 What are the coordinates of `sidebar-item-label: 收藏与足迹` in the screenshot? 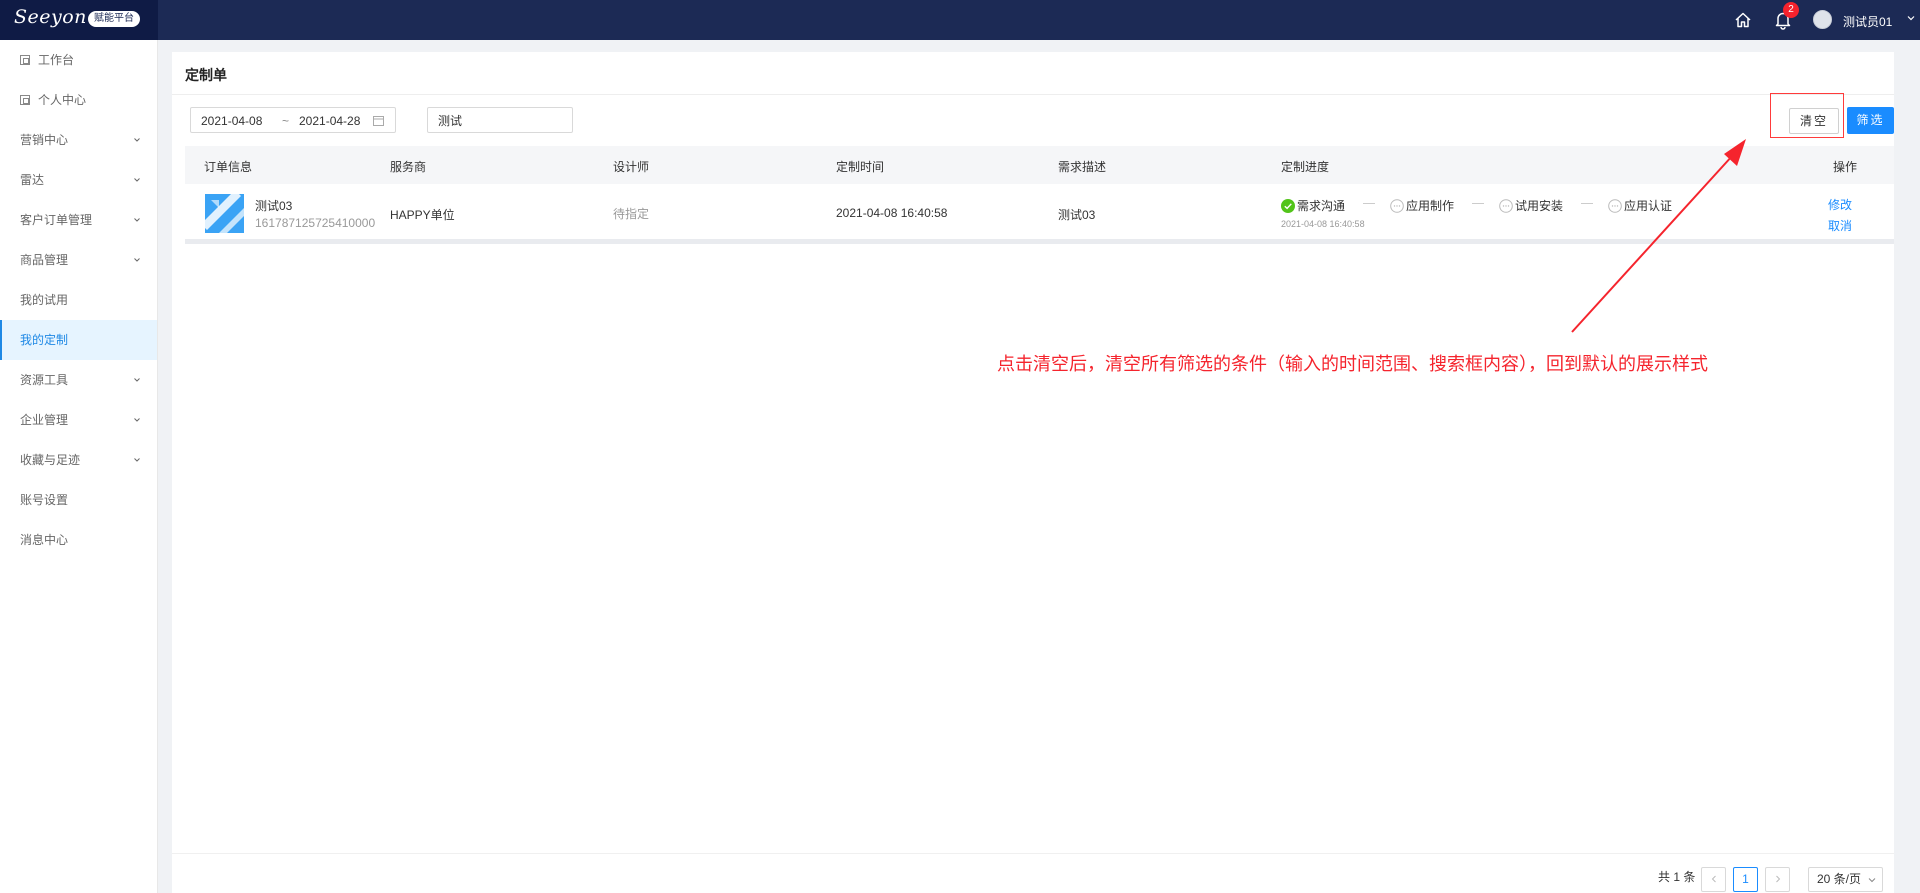 It's located at (50, 460).